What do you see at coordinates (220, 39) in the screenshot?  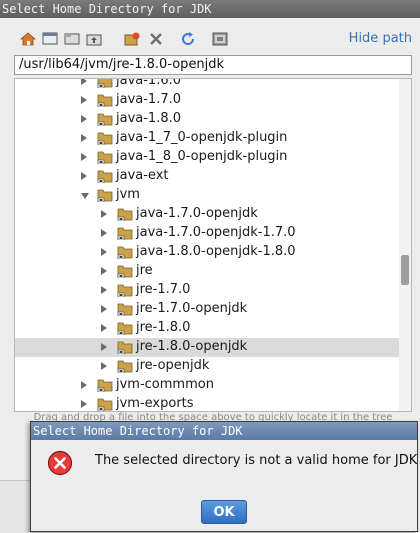 I see `show-hidden-icon` at bounding box center [220, 39].